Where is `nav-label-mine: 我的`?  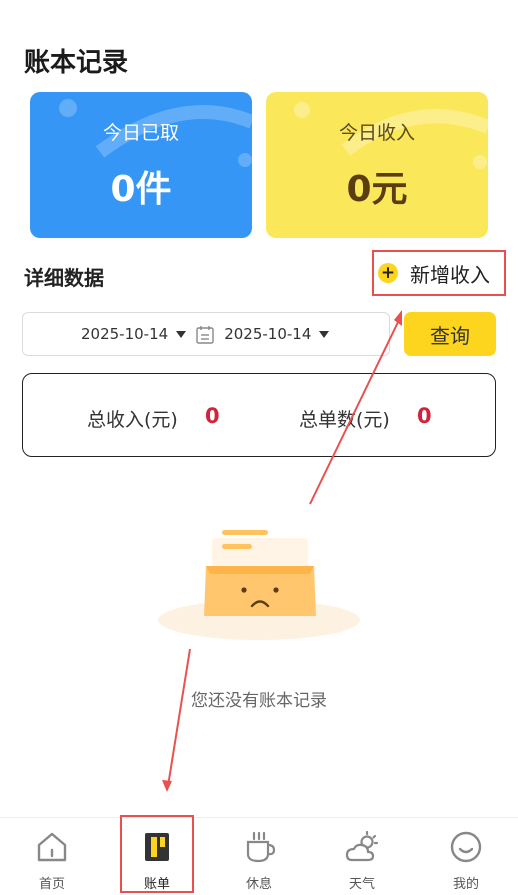
nav-label-mine: 我的 is located at coordinates (465, 884).